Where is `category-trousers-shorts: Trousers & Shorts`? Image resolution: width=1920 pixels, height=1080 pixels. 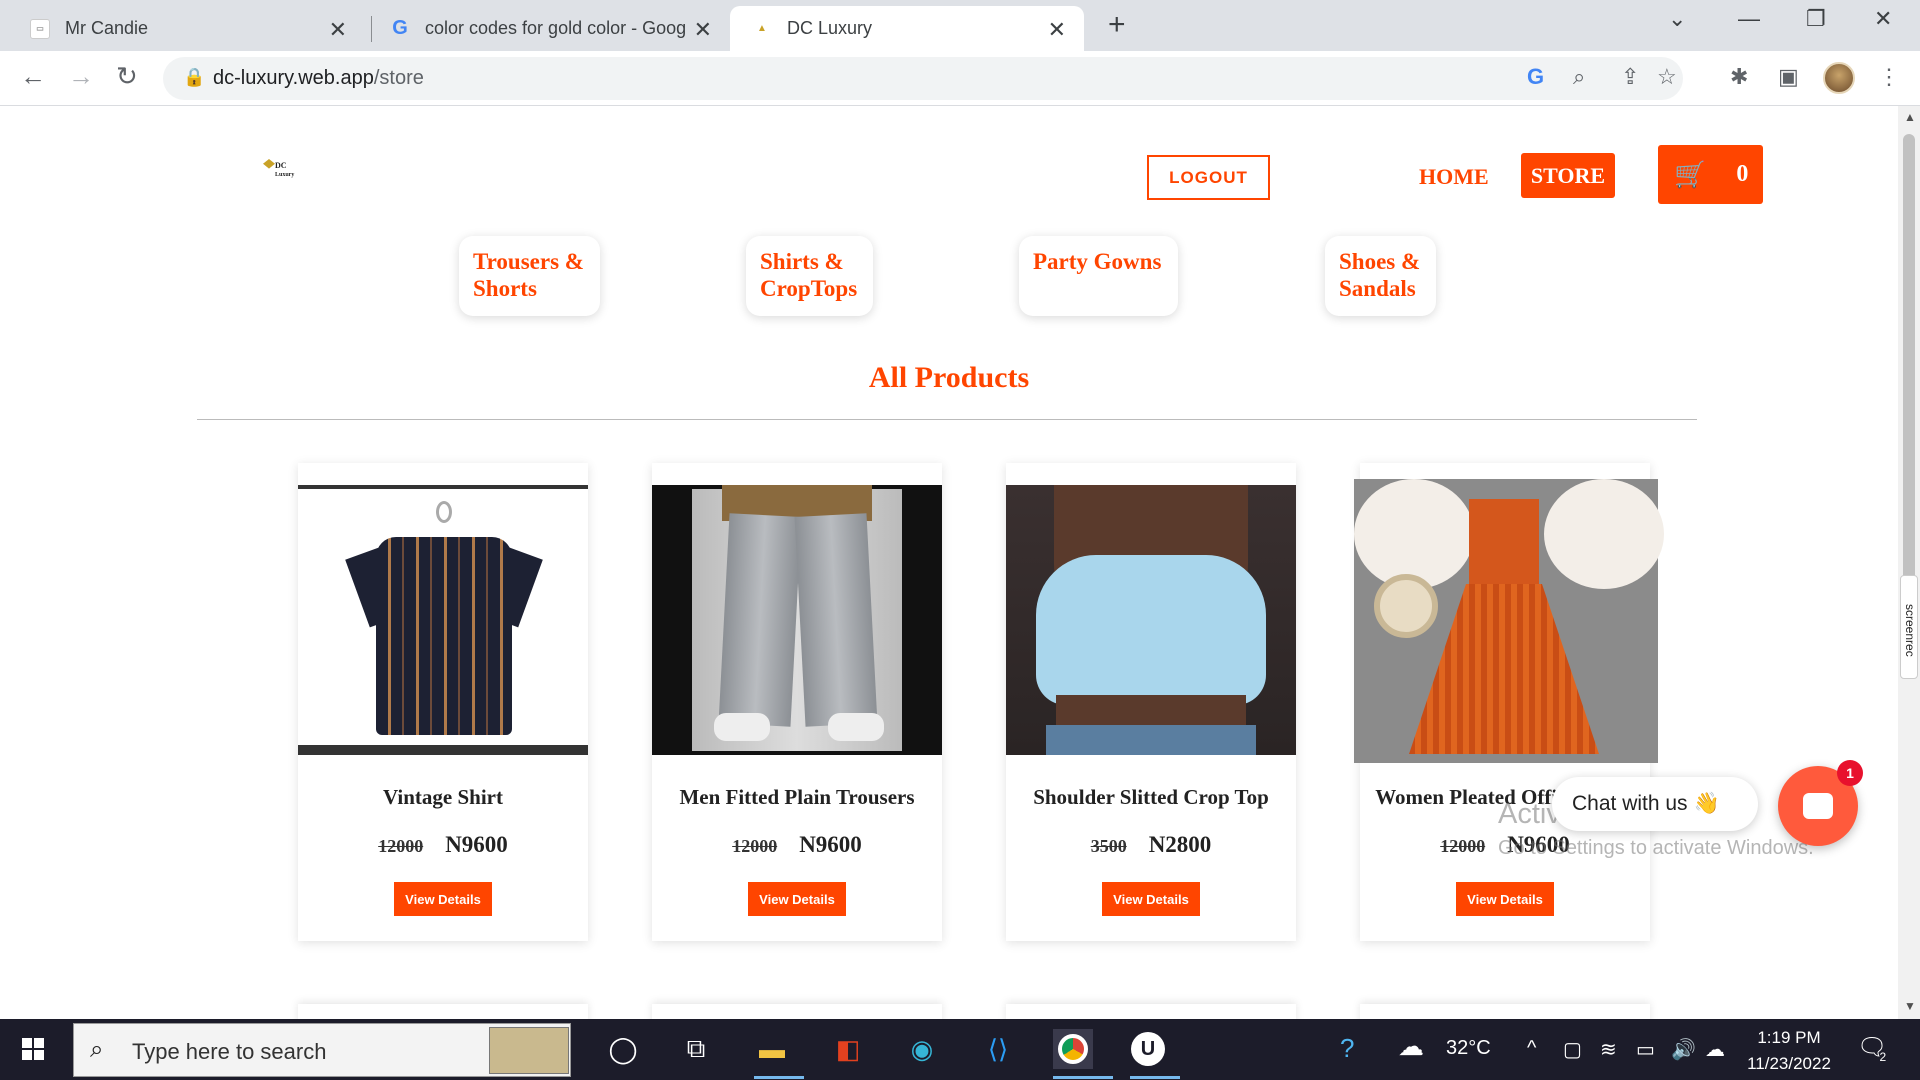 category-trousers-shorts: Trousers & Shorts is located at coordinates (529, 276).